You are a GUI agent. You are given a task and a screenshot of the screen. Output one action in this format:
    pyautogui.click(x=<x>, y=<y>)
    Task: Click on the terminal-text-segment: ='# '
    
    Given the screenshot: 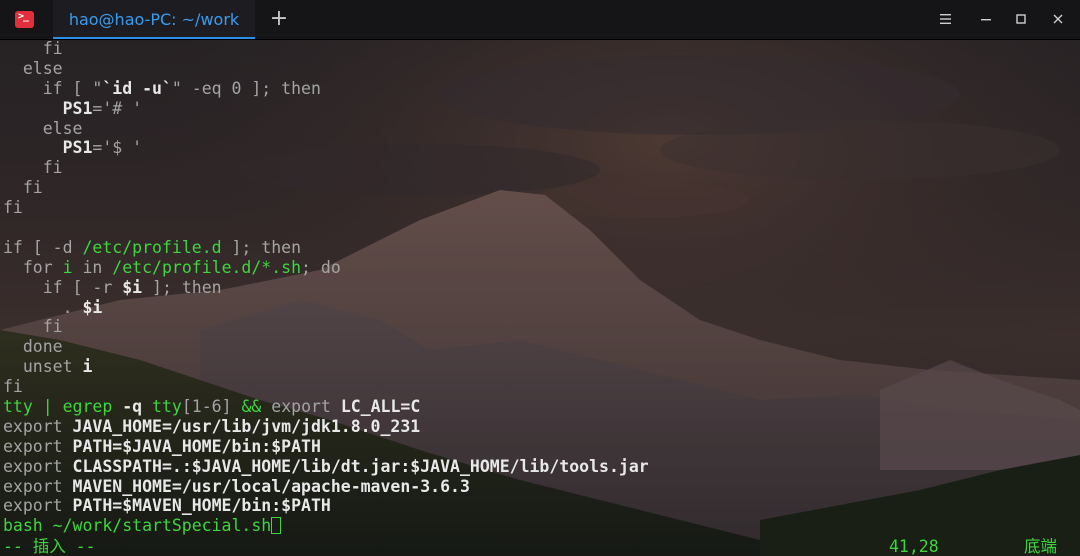 What is the action you would take?
    pyautogui.click(x=117, y=108)
    